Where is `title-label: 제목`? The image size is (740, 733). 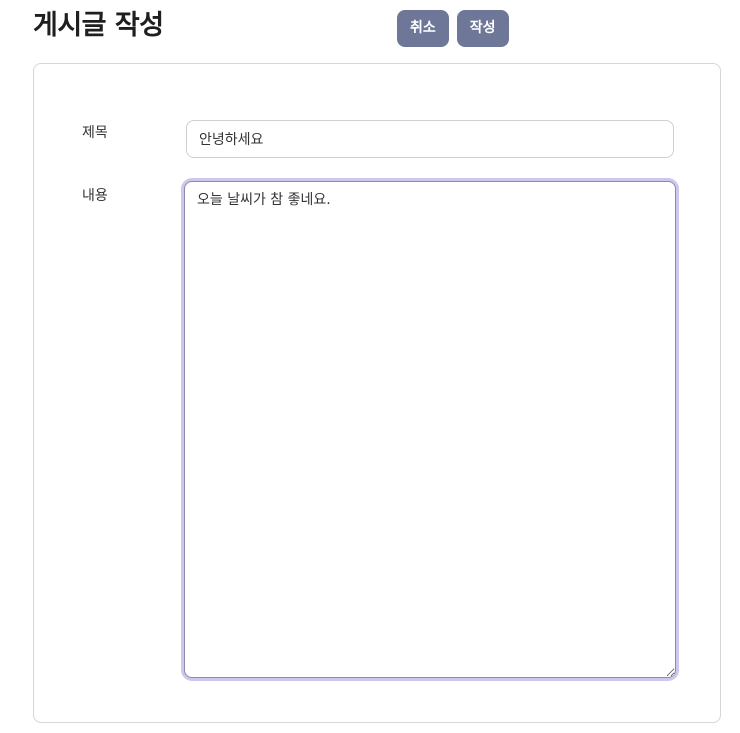 title-label: 제목 is located at coordinates (95, 133).